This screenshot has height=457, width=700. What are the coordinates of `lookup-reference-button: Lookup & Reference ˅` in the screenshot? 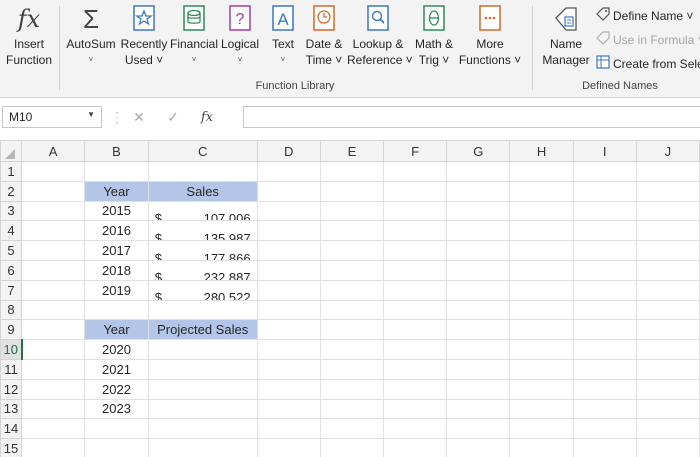 It's located at (380, 36).